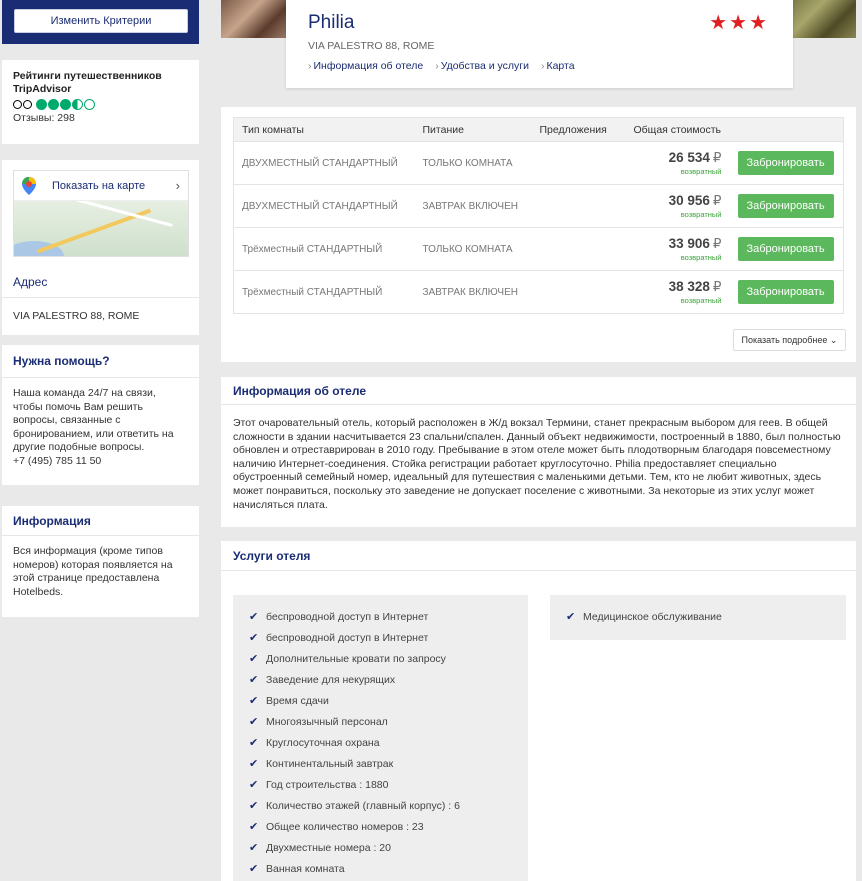  What do you see at coordinates (100, 361) in the screenshot?
I see `help-title: Нужна помощь?` at bounding box center [100, 361].